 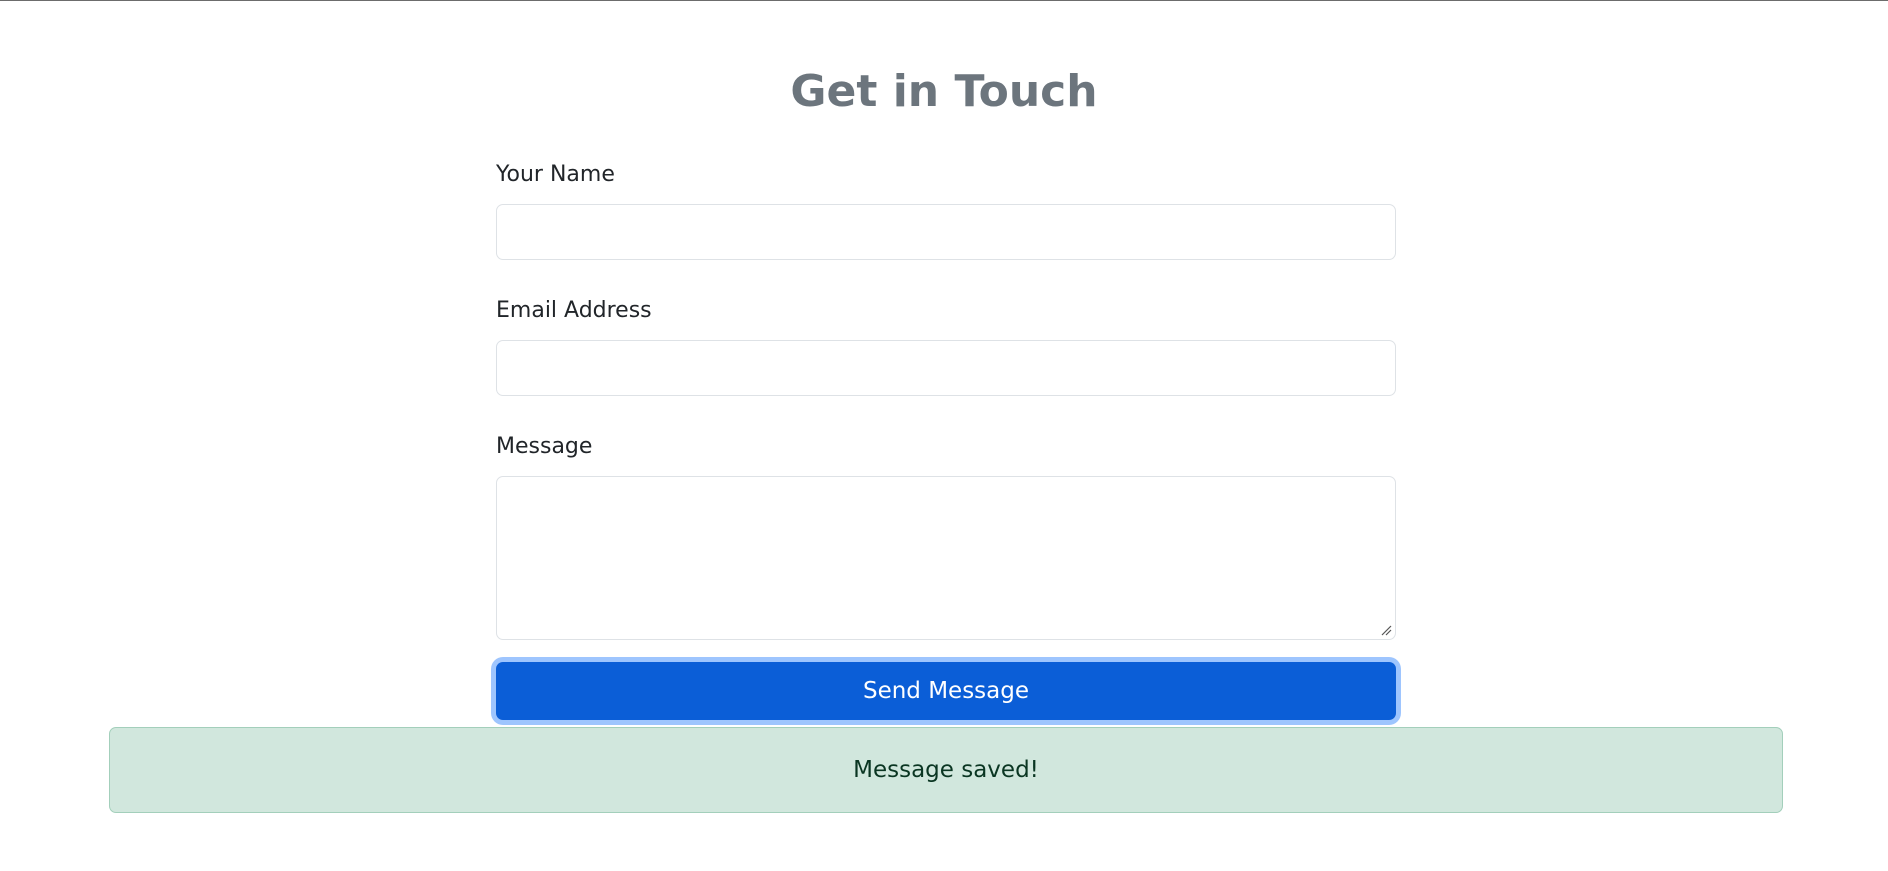 I want to click on message-field-wrapper, so click(x=946, y=558).